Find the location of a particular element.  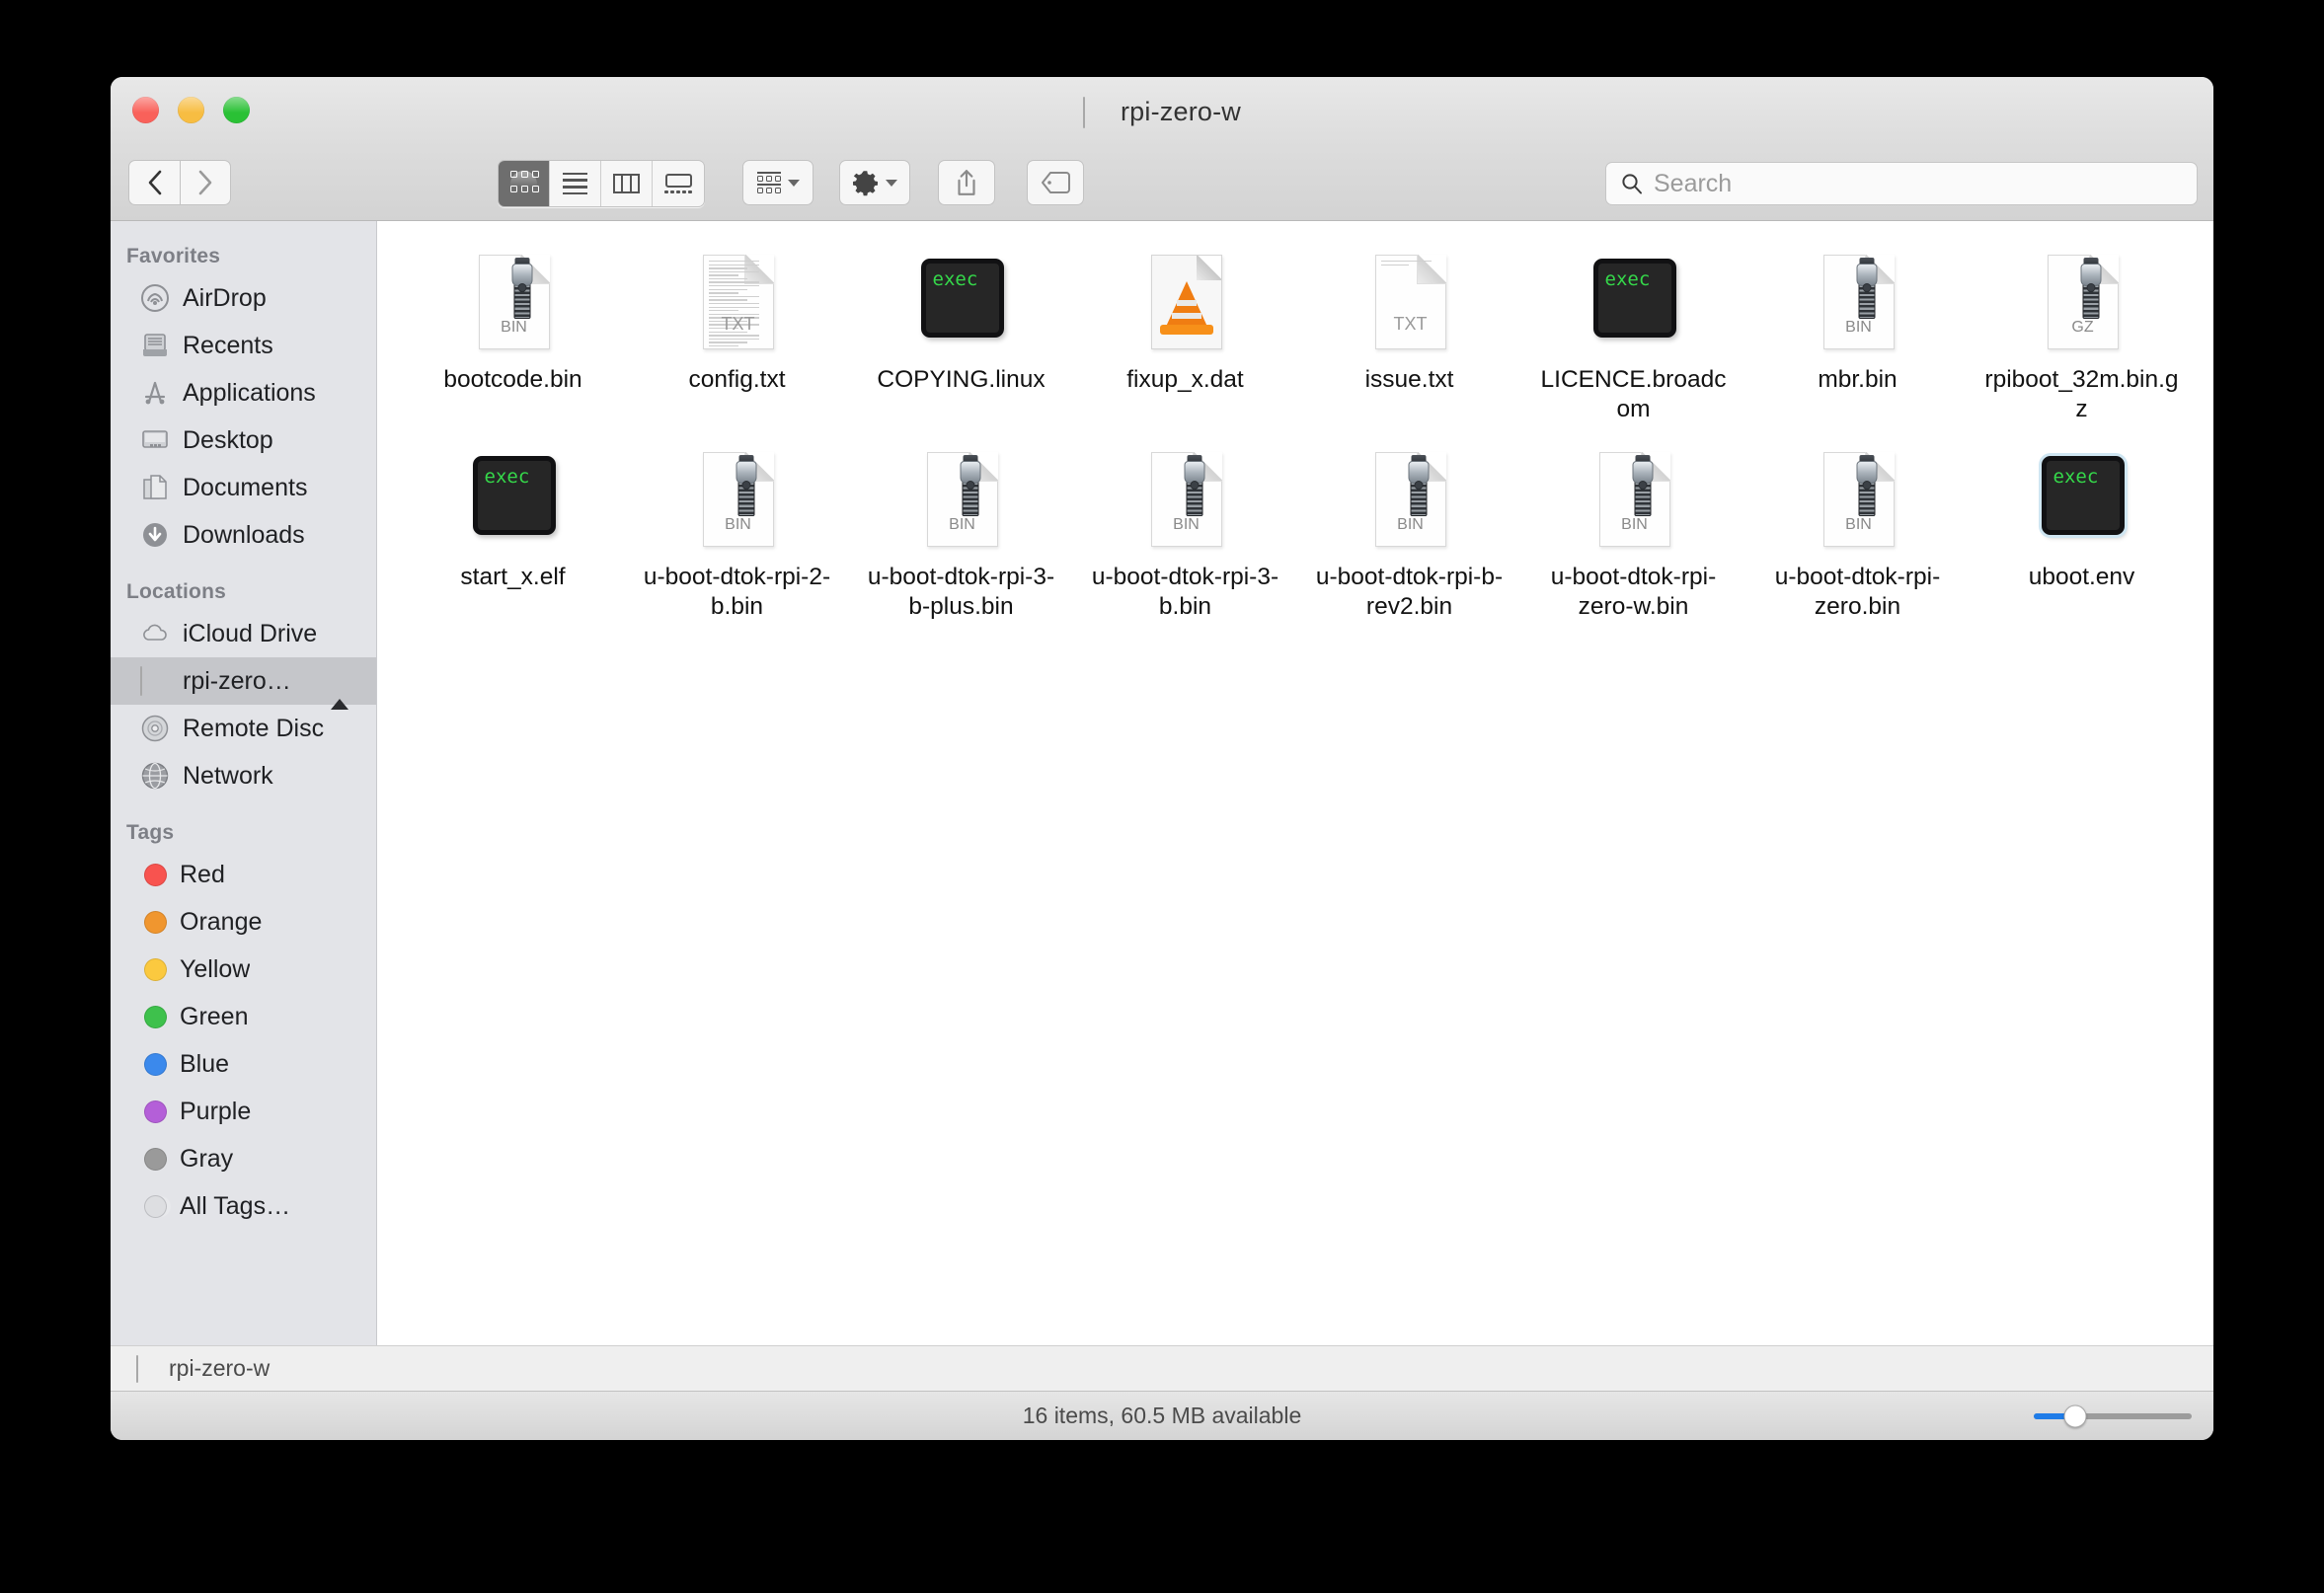

network-icon is located at coordinates (155, 776).